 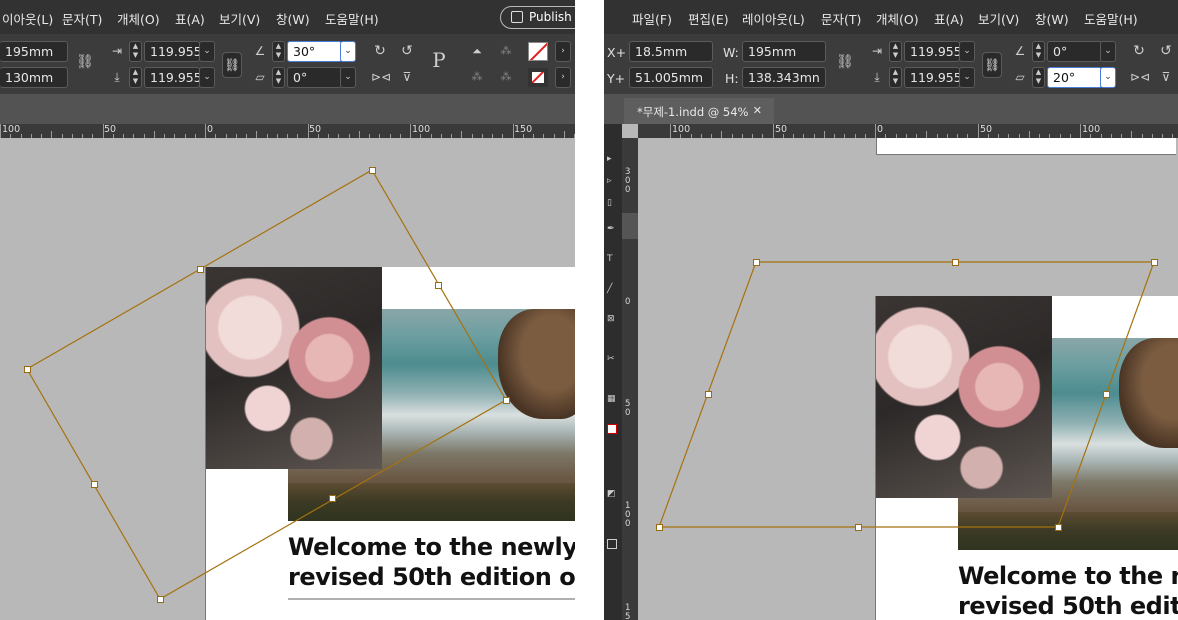 I want to click on panel-divider, so click(x=589, y=310).